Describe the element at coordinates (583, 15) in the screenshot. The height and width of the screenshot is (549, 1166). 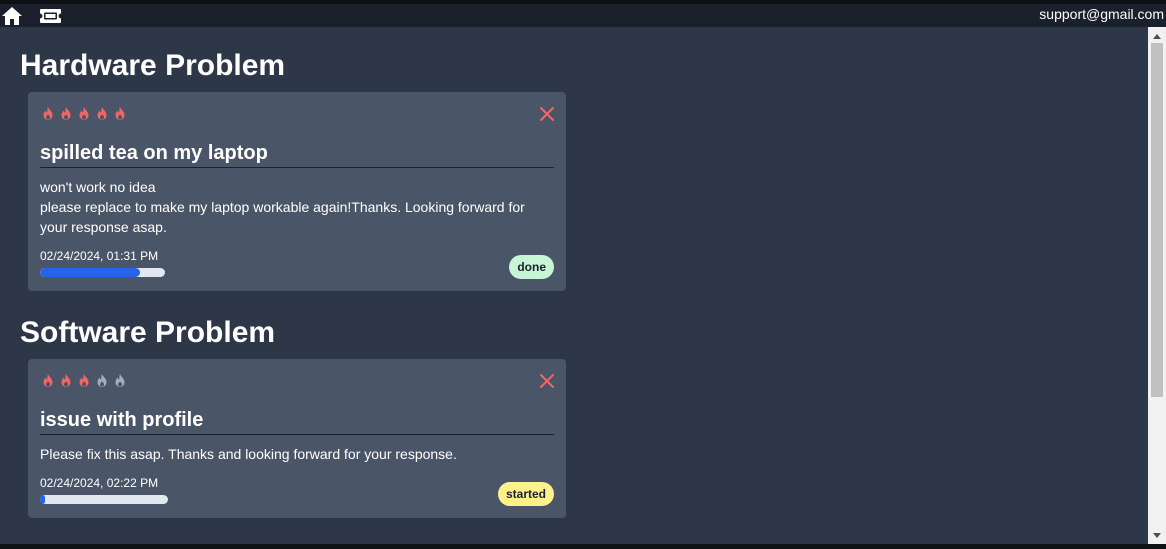
I see `navbar: support@gmail.com` at that location.